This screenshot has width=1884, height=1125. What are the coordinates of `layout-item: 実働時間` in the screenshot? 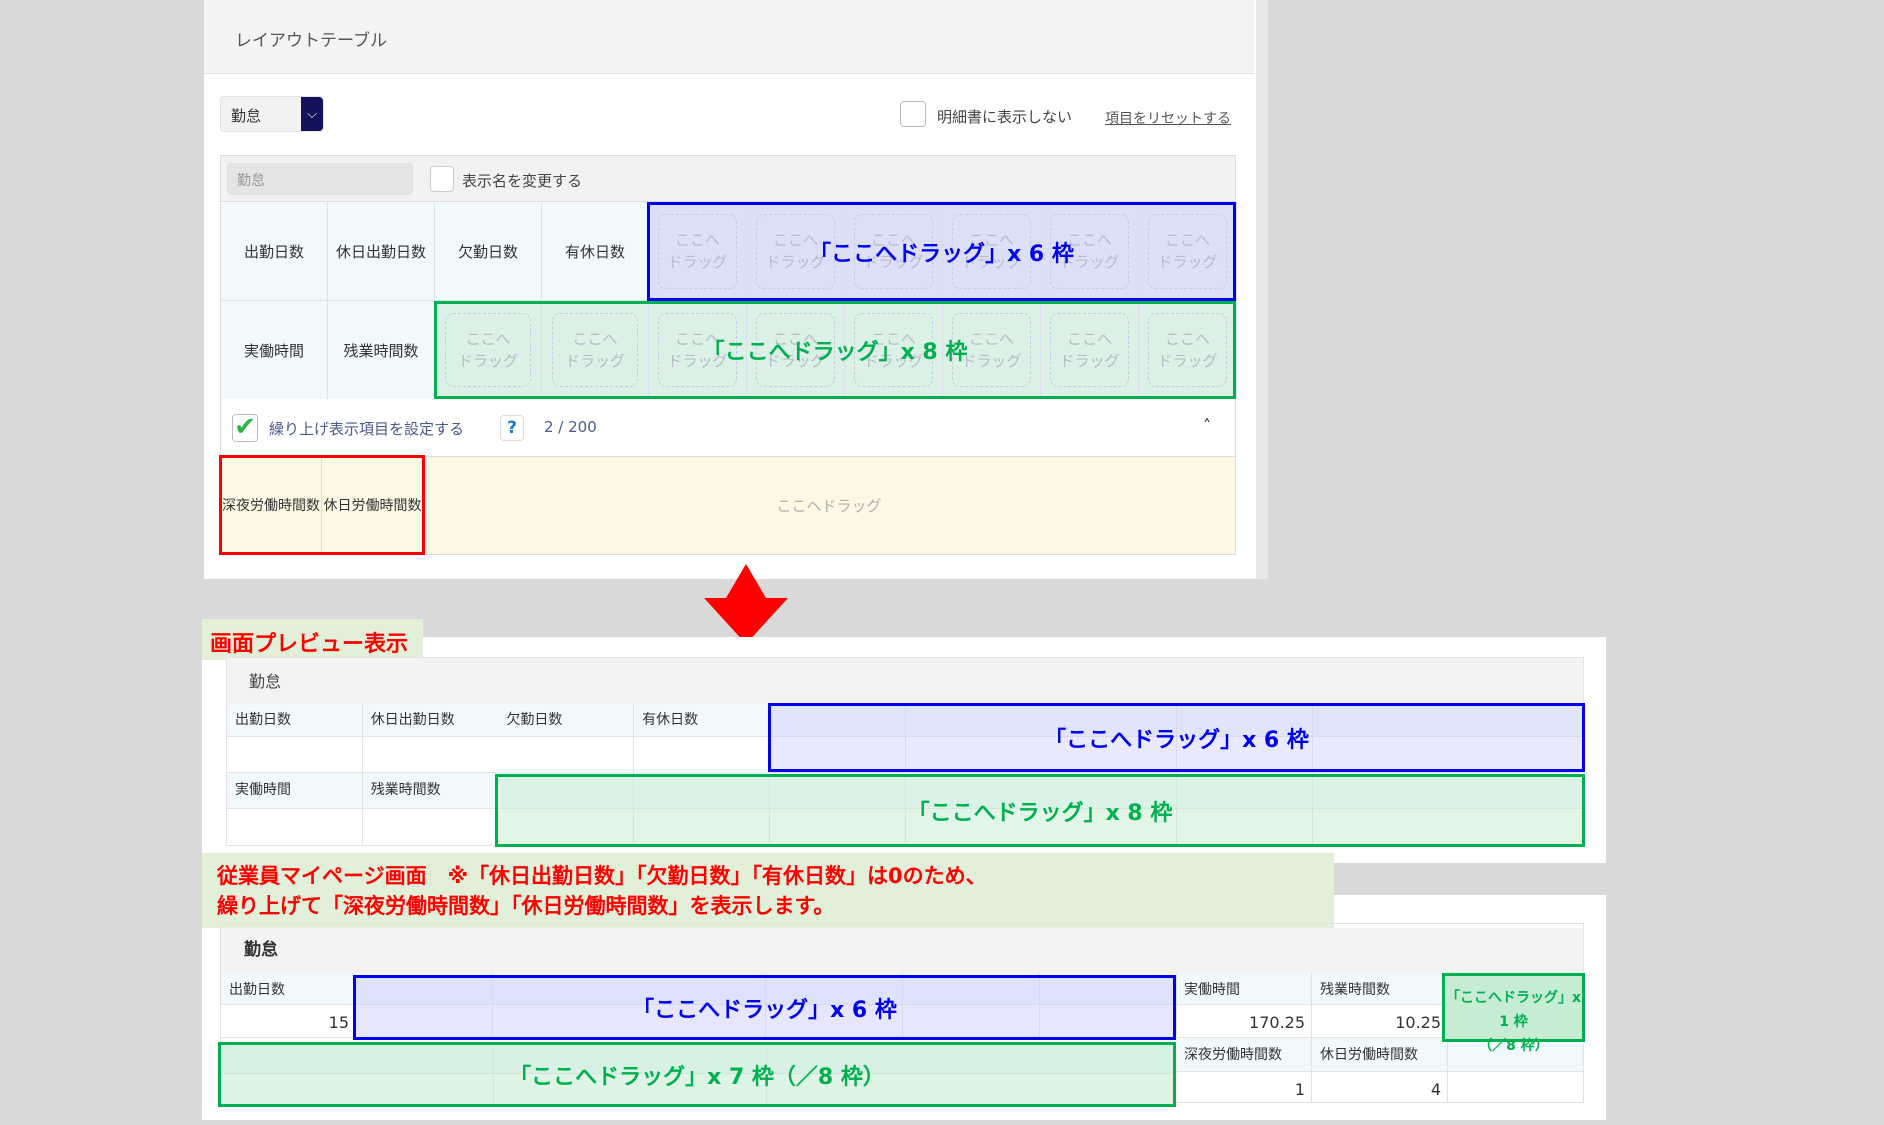 It's located at (274, 350).